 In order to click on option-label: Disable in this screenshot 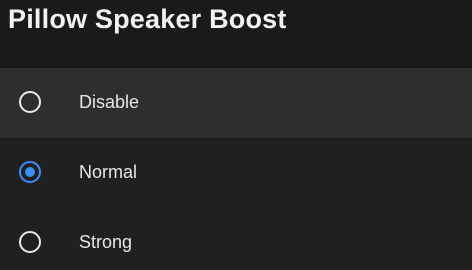, I will do `click(109, 102)`.